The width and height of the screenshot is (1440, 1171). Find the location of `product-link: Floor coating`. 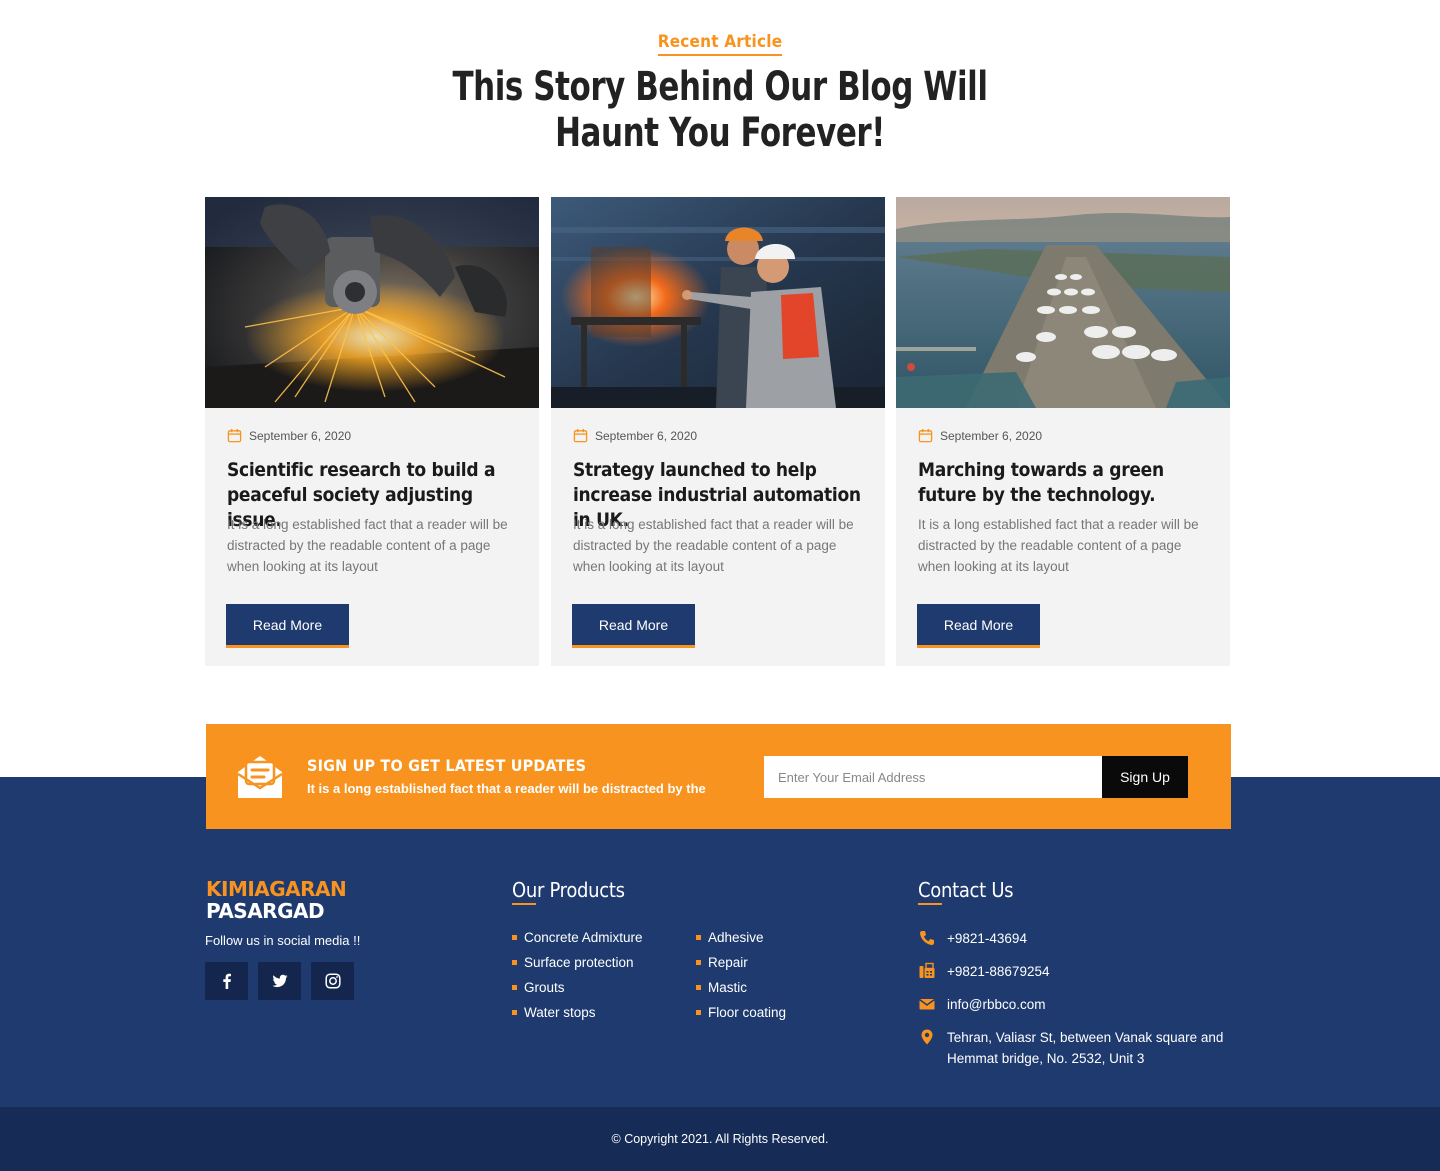

product-link: Floor coating is located at coordinates (741, 1012).